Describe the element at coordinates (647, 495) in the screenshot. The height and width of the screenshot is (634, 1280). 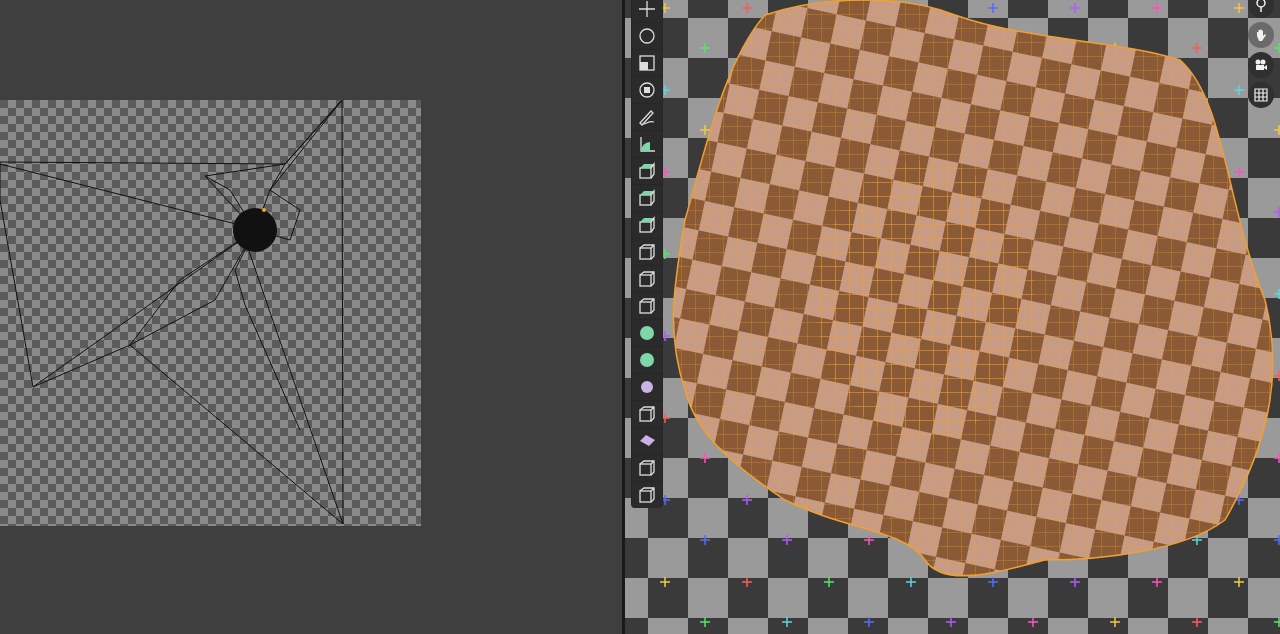
I see `rip-tool-button` at that location.